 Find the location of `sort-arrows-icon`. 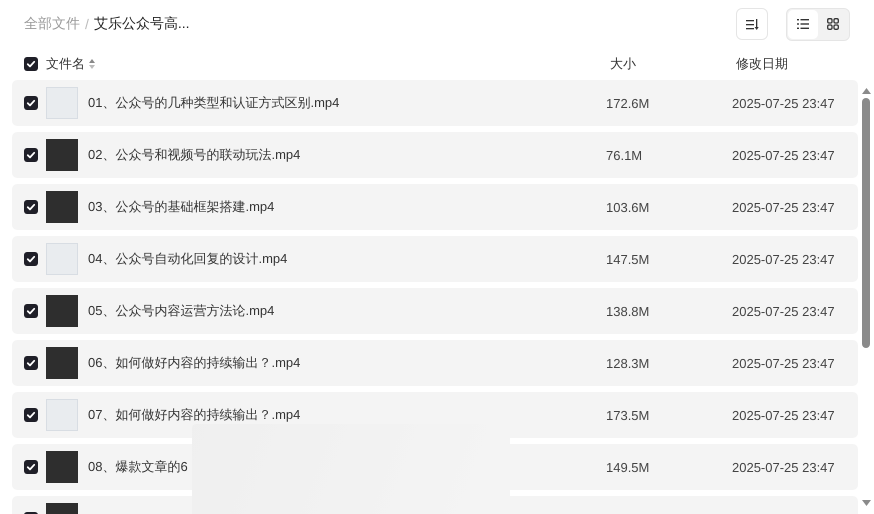

sort-arrows-icon is located at coordinates (92, 64).